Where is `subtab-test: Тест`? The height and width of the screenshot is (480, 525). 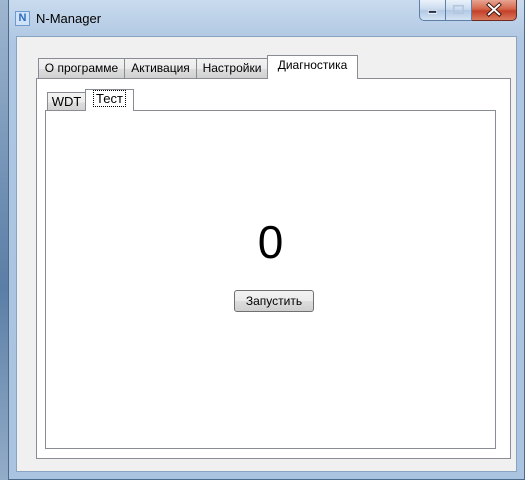
subtab-test: Тест is located at coordinates (109, 100).